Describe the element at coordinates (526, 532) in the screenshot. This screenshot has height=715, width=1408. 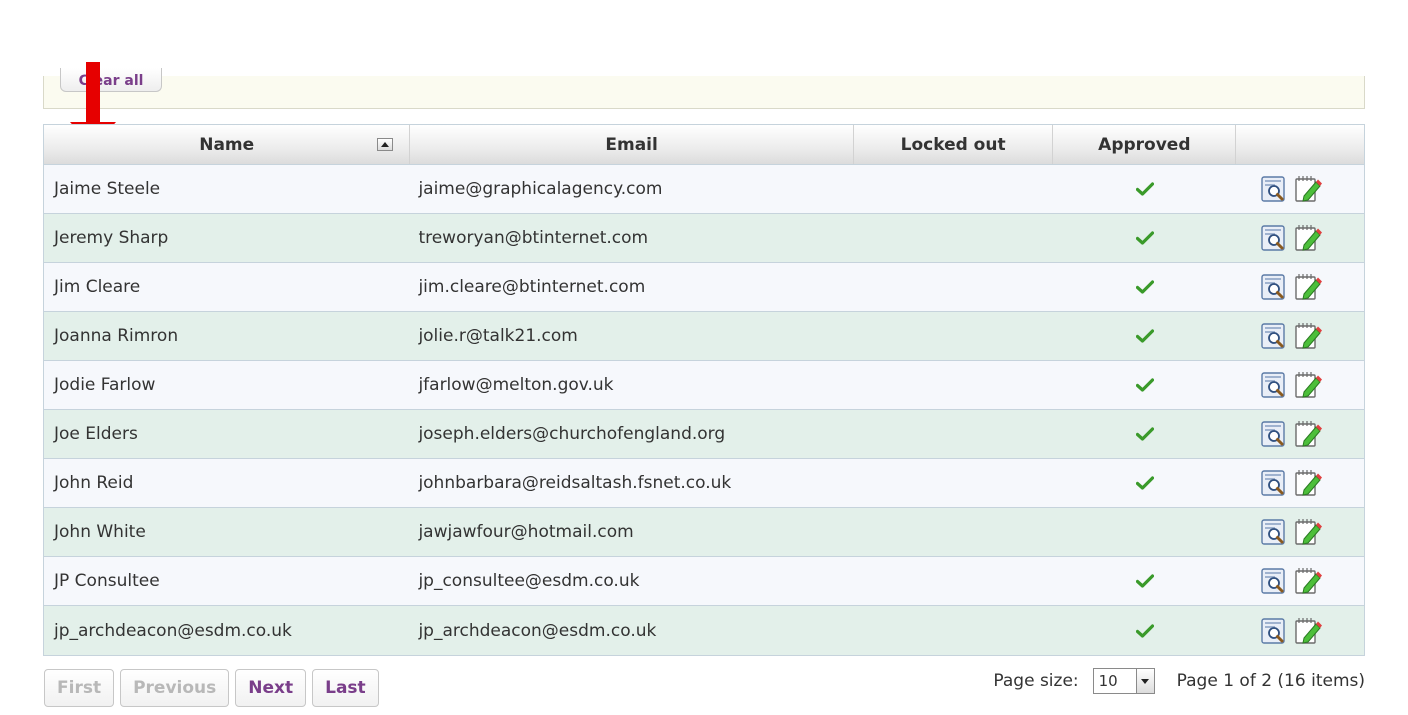
I see `cell-email: jawjawfour@hotmail.com` at that location.